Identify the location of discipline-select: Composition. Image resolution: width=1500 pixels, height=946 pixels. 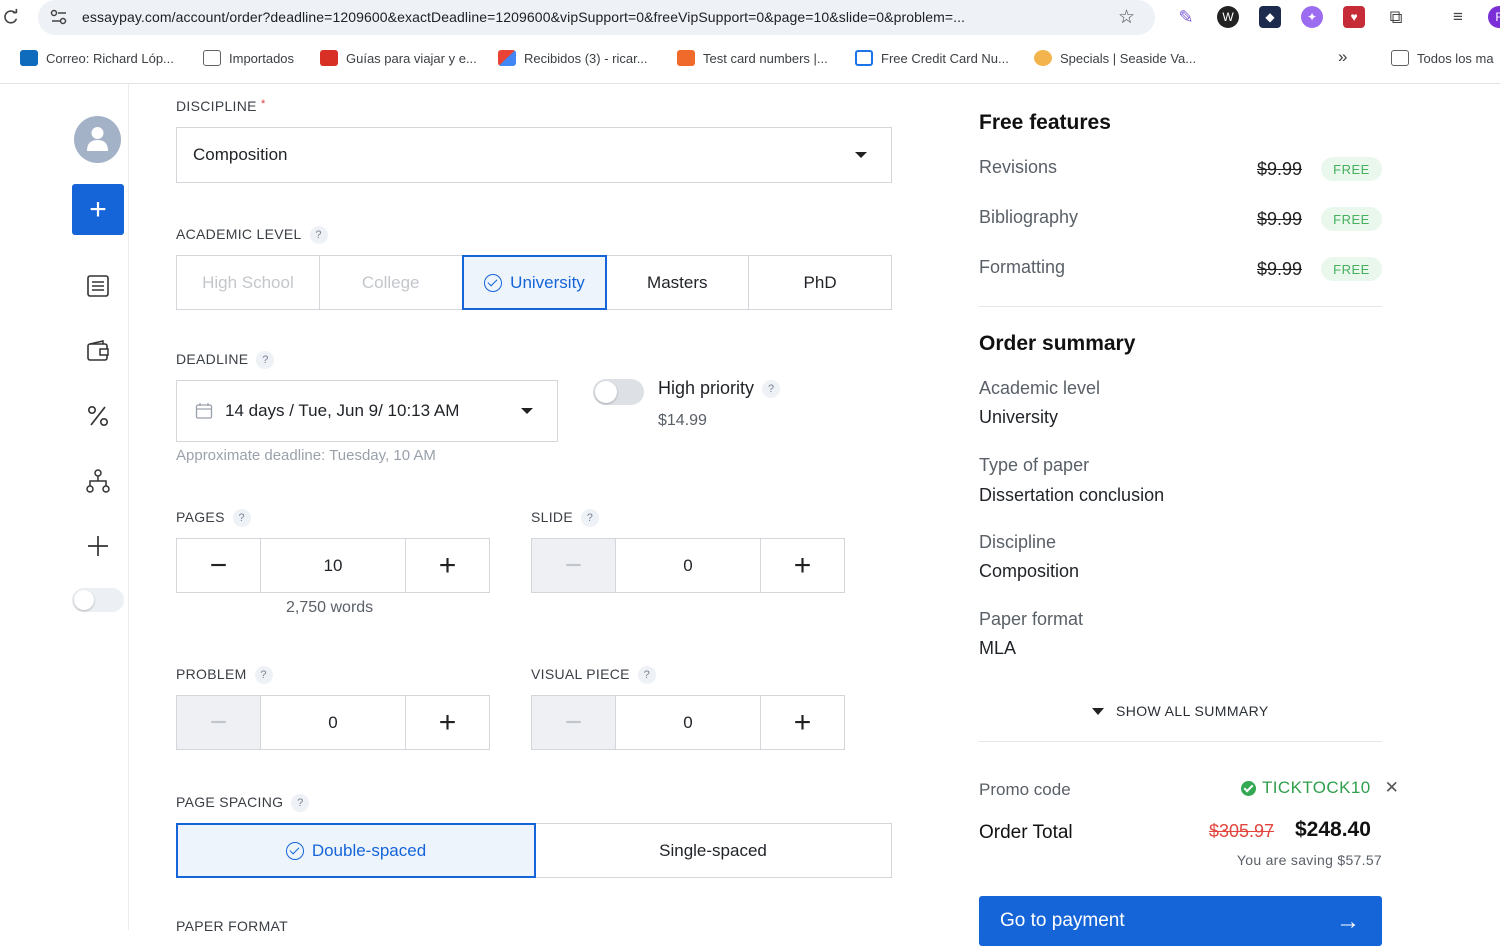
(534, 155).